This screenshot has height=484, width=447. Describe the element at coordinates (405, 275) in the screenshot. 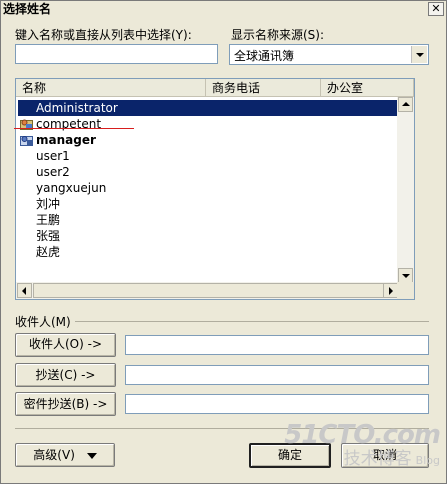

I see `scroll-down-icon` at that location.